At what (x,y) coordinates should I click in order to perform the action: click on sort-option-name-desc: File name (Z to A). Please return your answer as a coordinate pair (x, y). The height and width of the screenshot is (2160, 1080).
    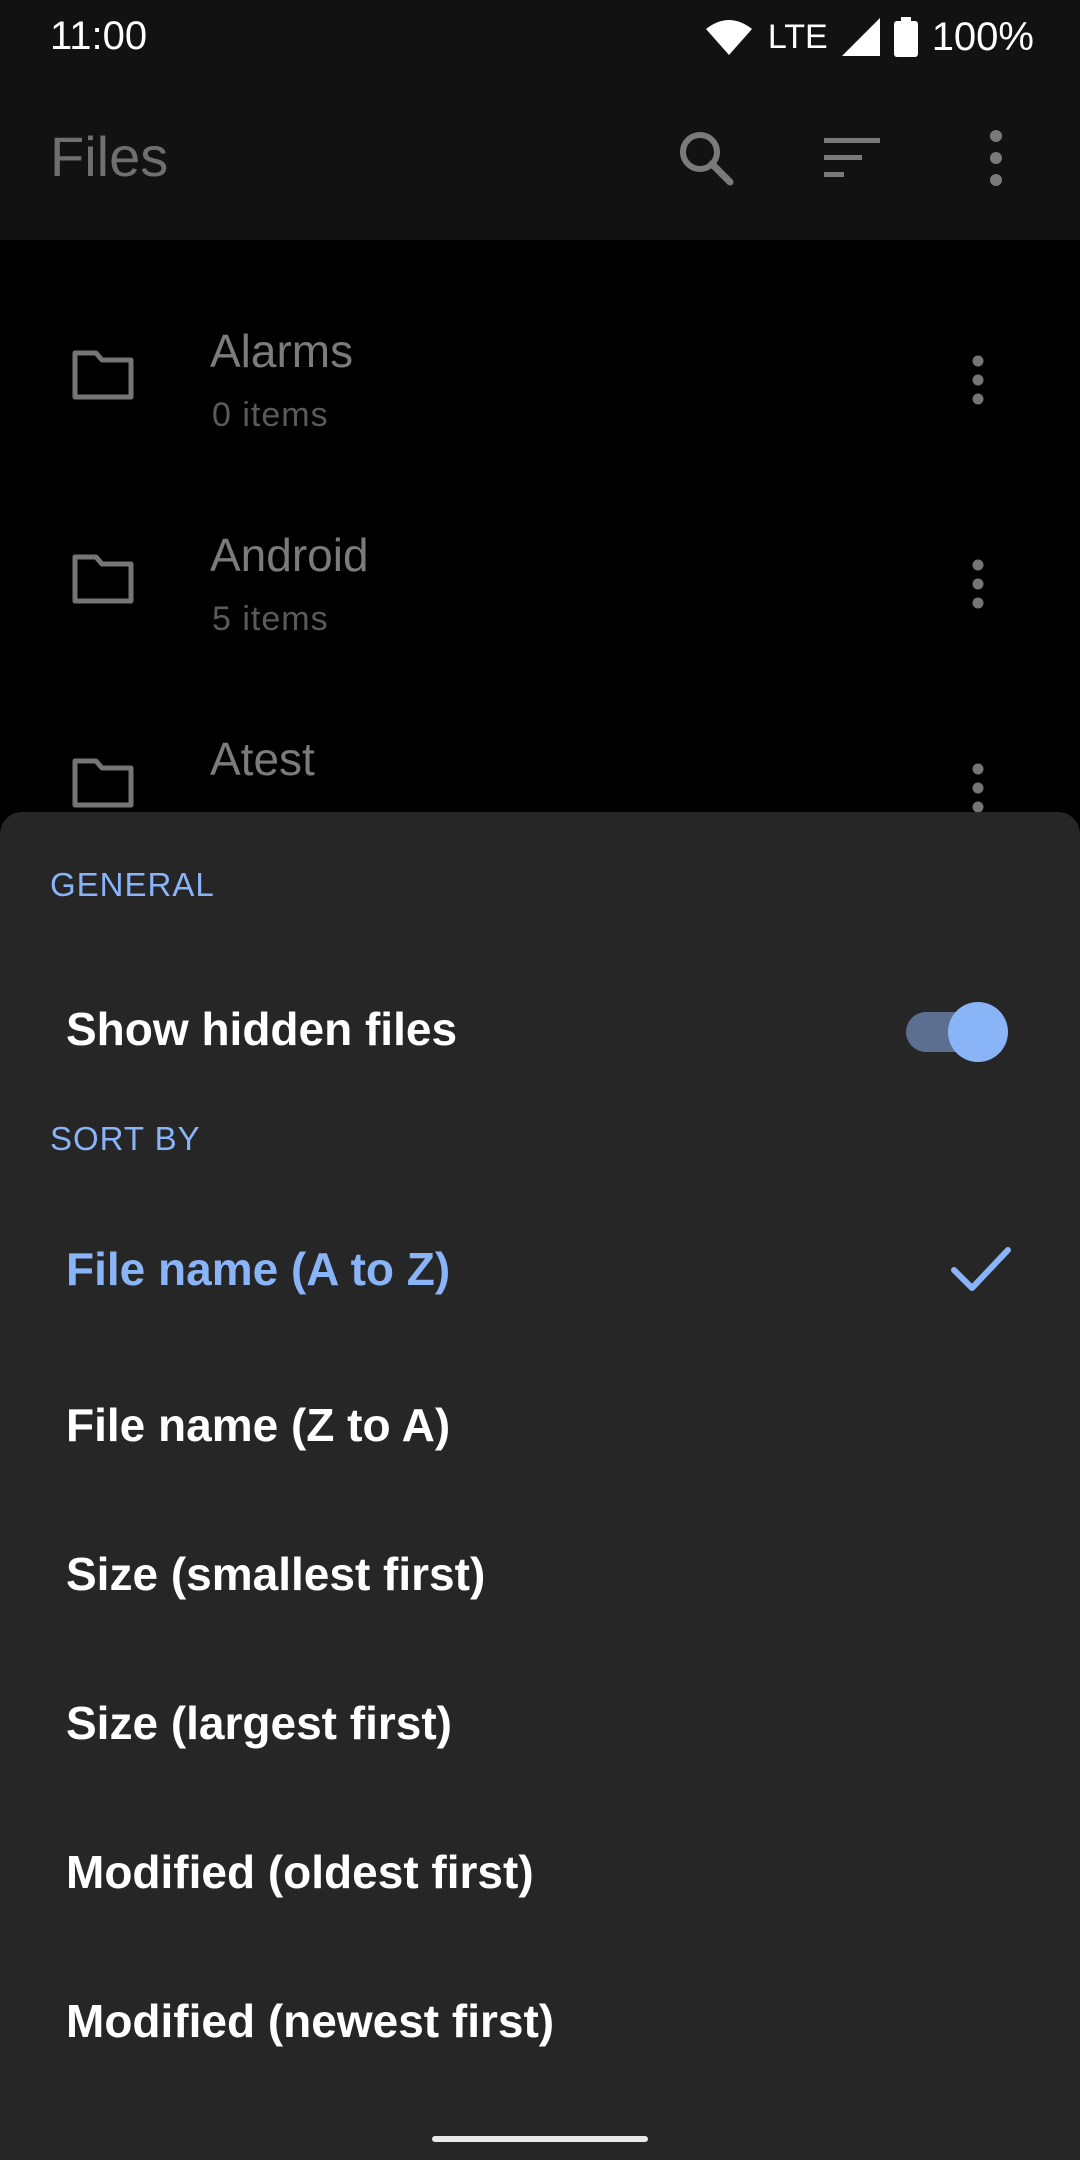
    Looking at the image, I should click on (540, 1425).